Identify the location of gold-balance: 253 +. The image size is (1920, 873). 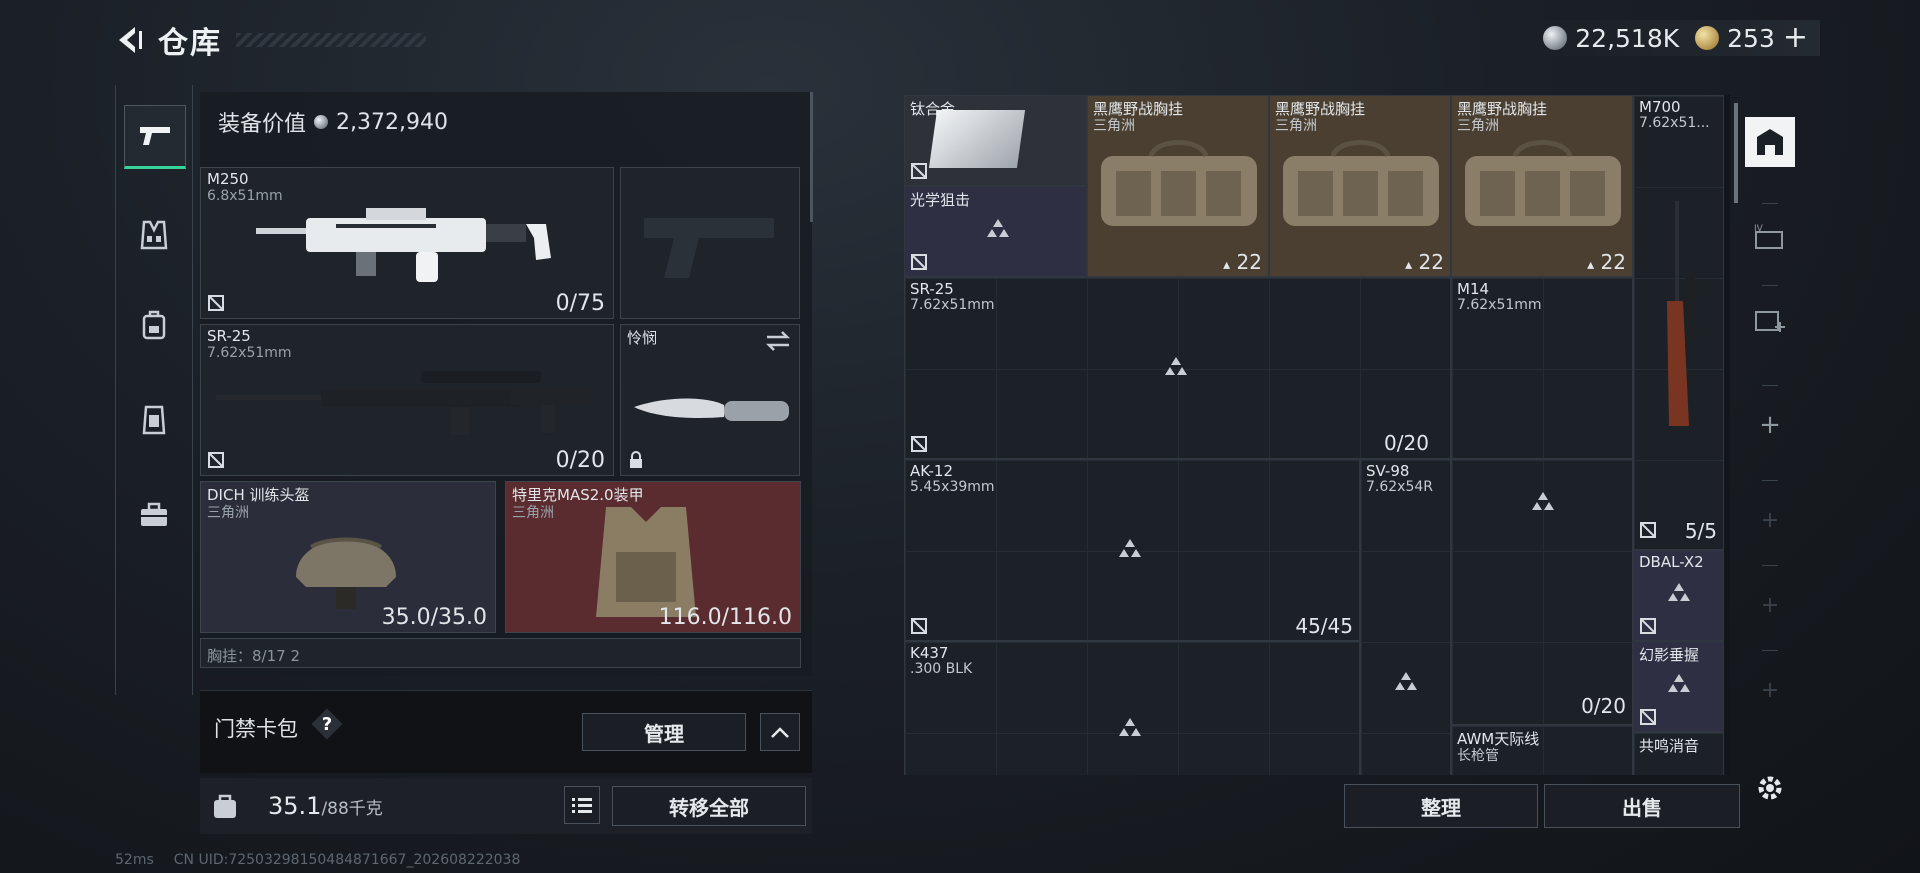
(1751, 38).